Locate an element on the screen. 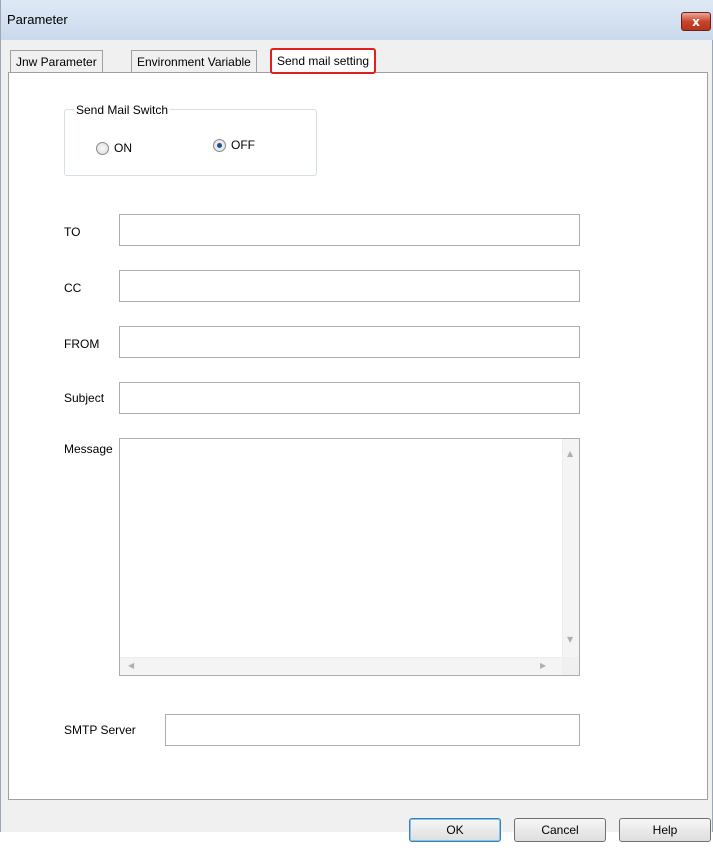 The image size is (713, 854). tab-jnw-parameter: Jnw Parameter is located at coordinates (56, 61).